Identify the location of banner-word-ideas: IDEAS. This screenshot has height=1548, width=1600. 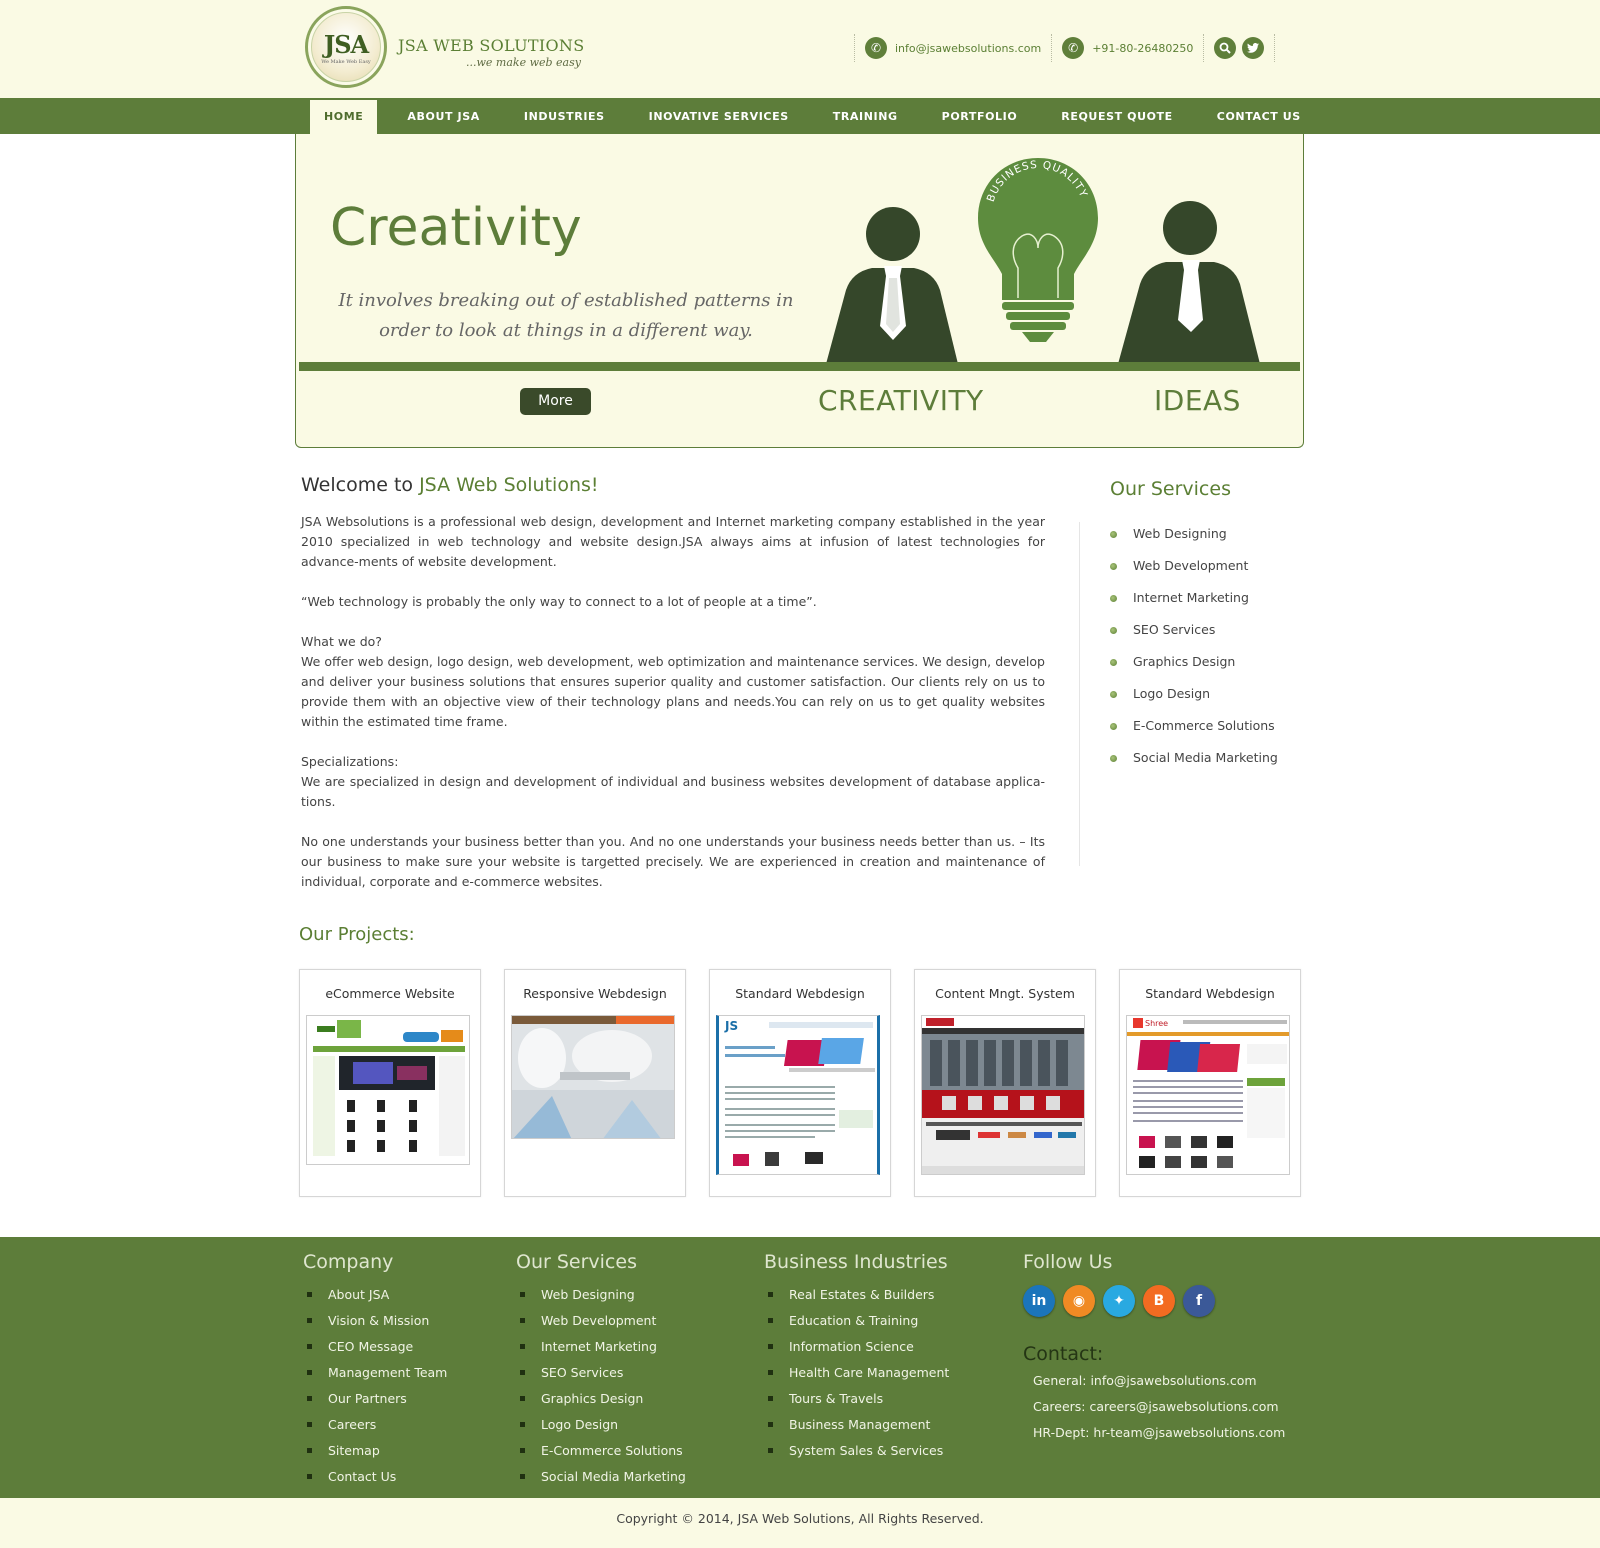
(1197, 400).